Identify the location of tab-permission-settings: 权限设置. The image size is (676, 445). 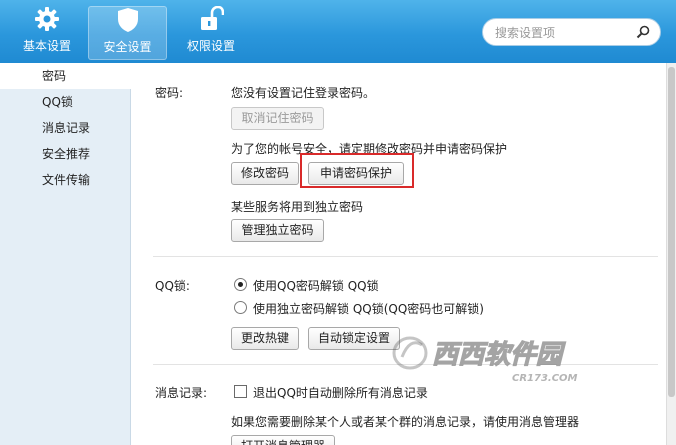
(211, 32).